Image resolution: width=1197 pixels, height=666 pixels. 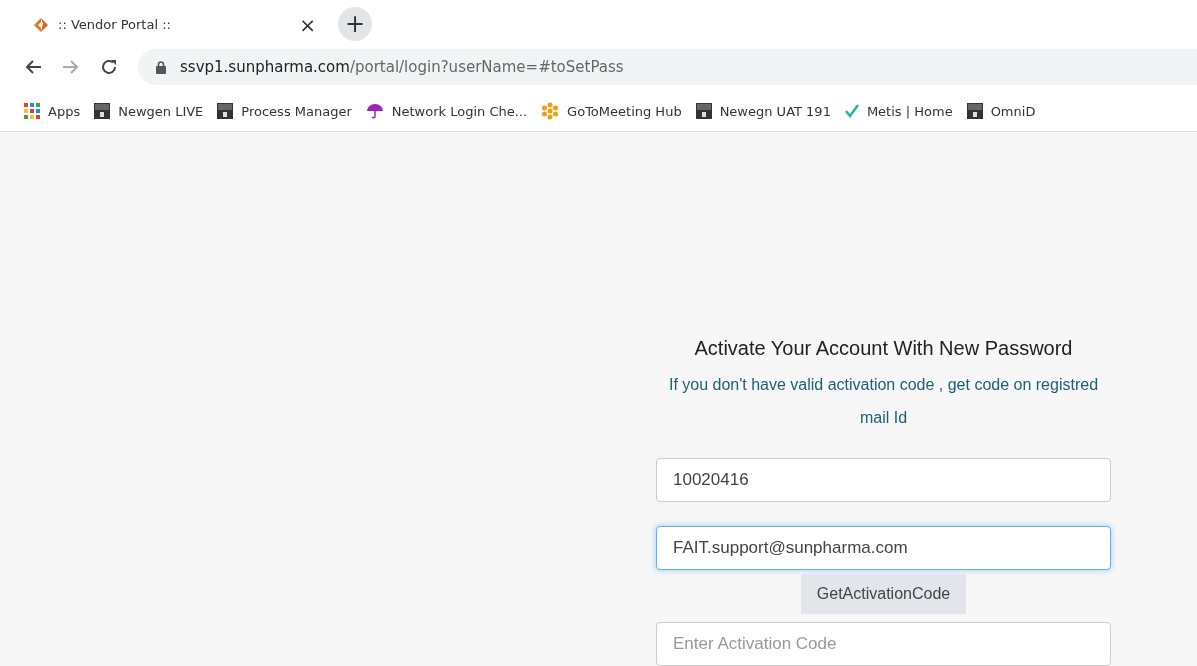 What do you see at coordinates (109, 67) in the screenshot?
I see `reload-icon` at bounding box center [109, 67].